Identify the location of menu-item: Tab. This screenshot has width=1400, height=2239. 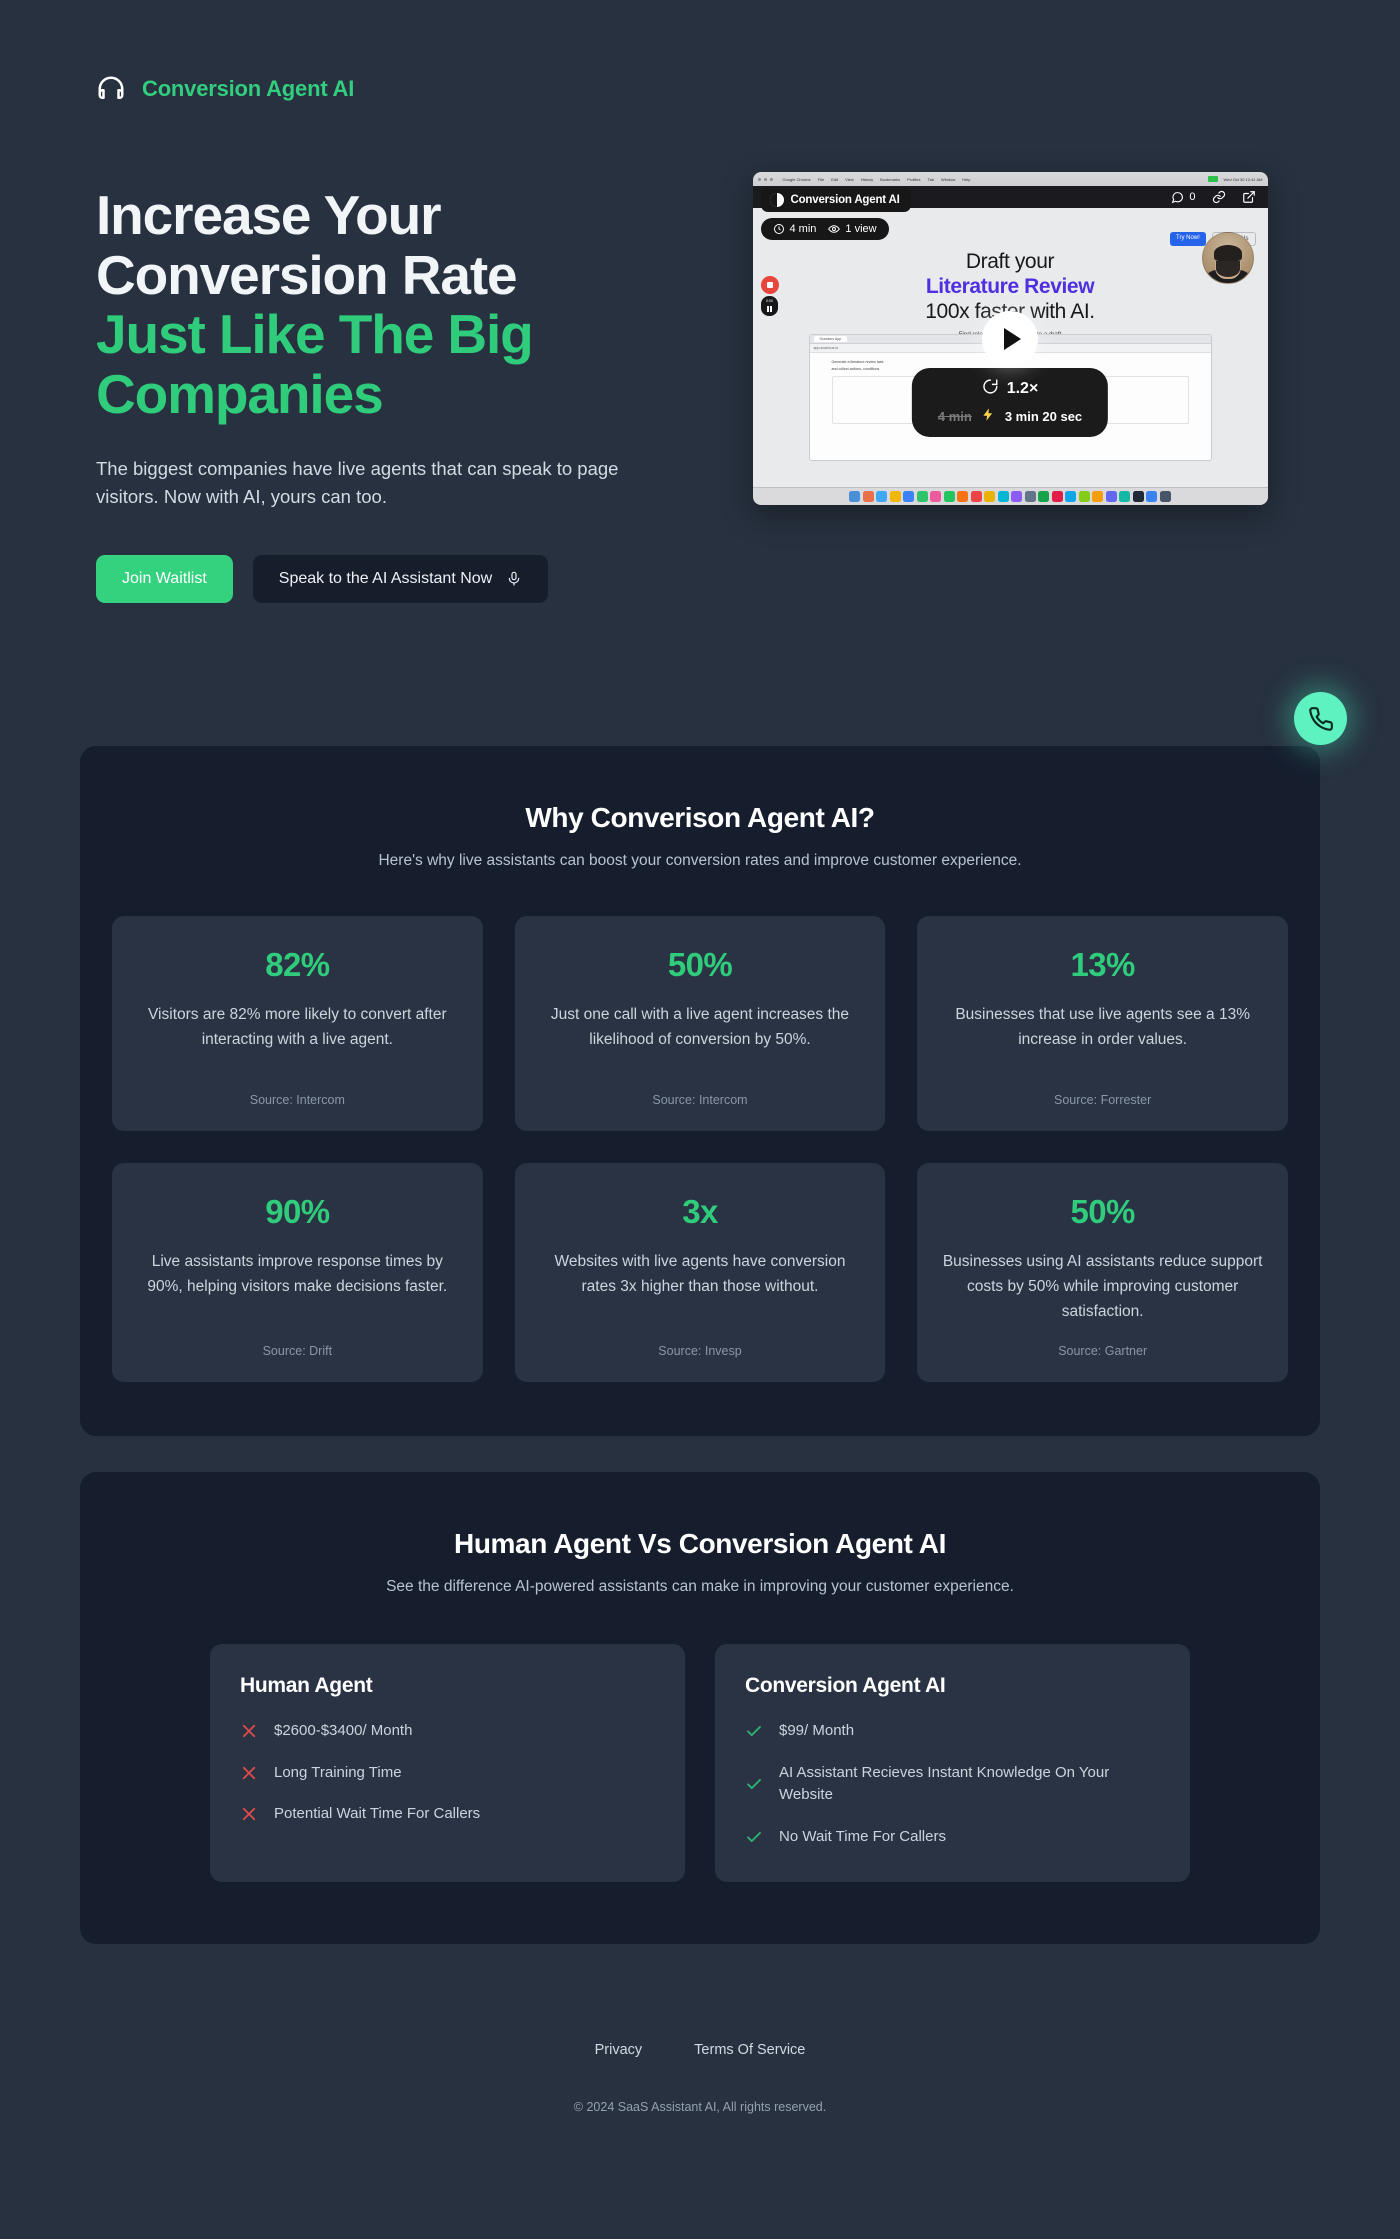
(930, 179).